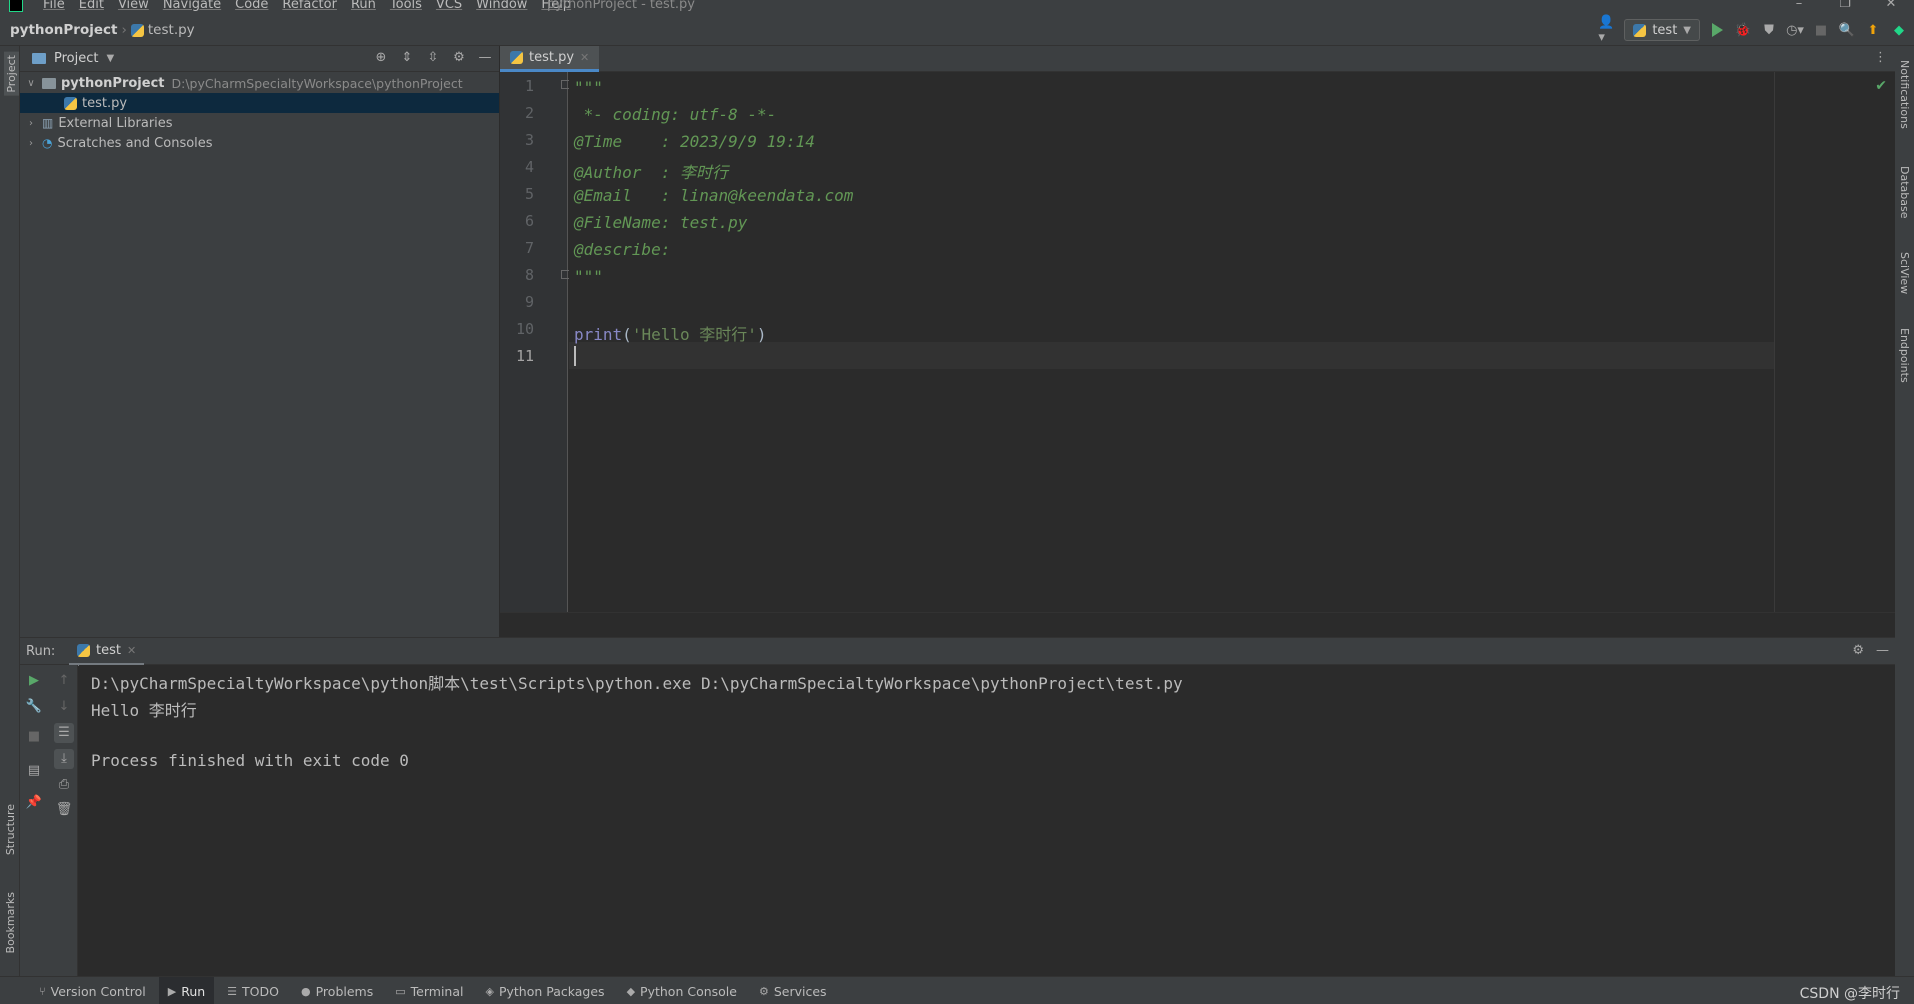  I want to click on run-icon, so click(1717, 30).